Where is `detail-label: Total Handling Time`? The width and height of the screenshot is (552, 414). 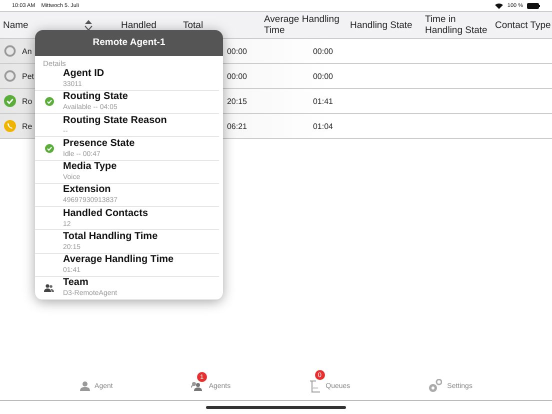
detail-label: Total Handling Time is located at coordinates (110, 236).